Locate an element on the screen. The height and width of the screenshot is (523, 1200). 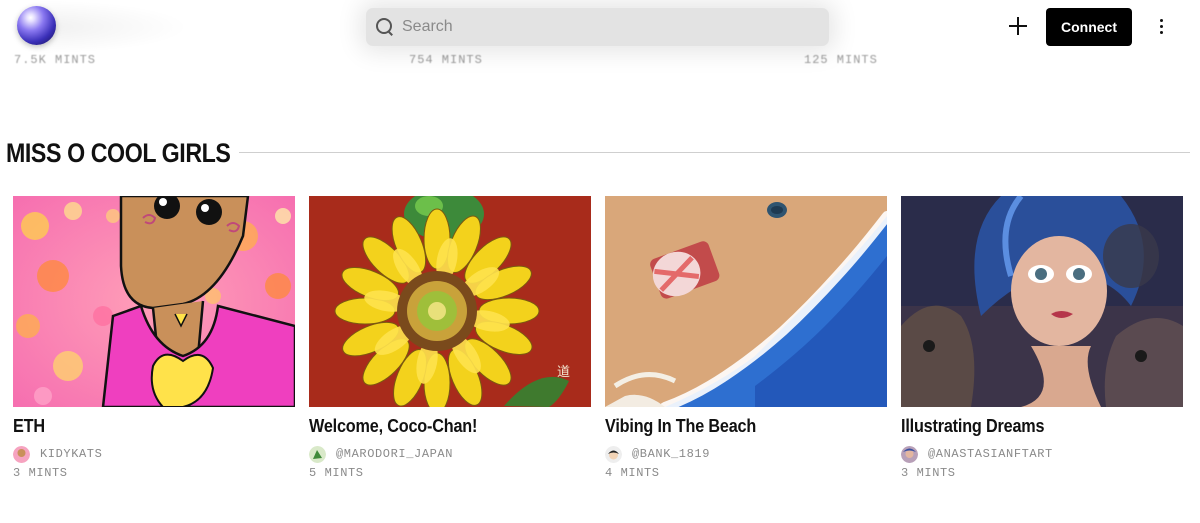
card-title: Vibing In The Beach is located at coordinates (732, 426).